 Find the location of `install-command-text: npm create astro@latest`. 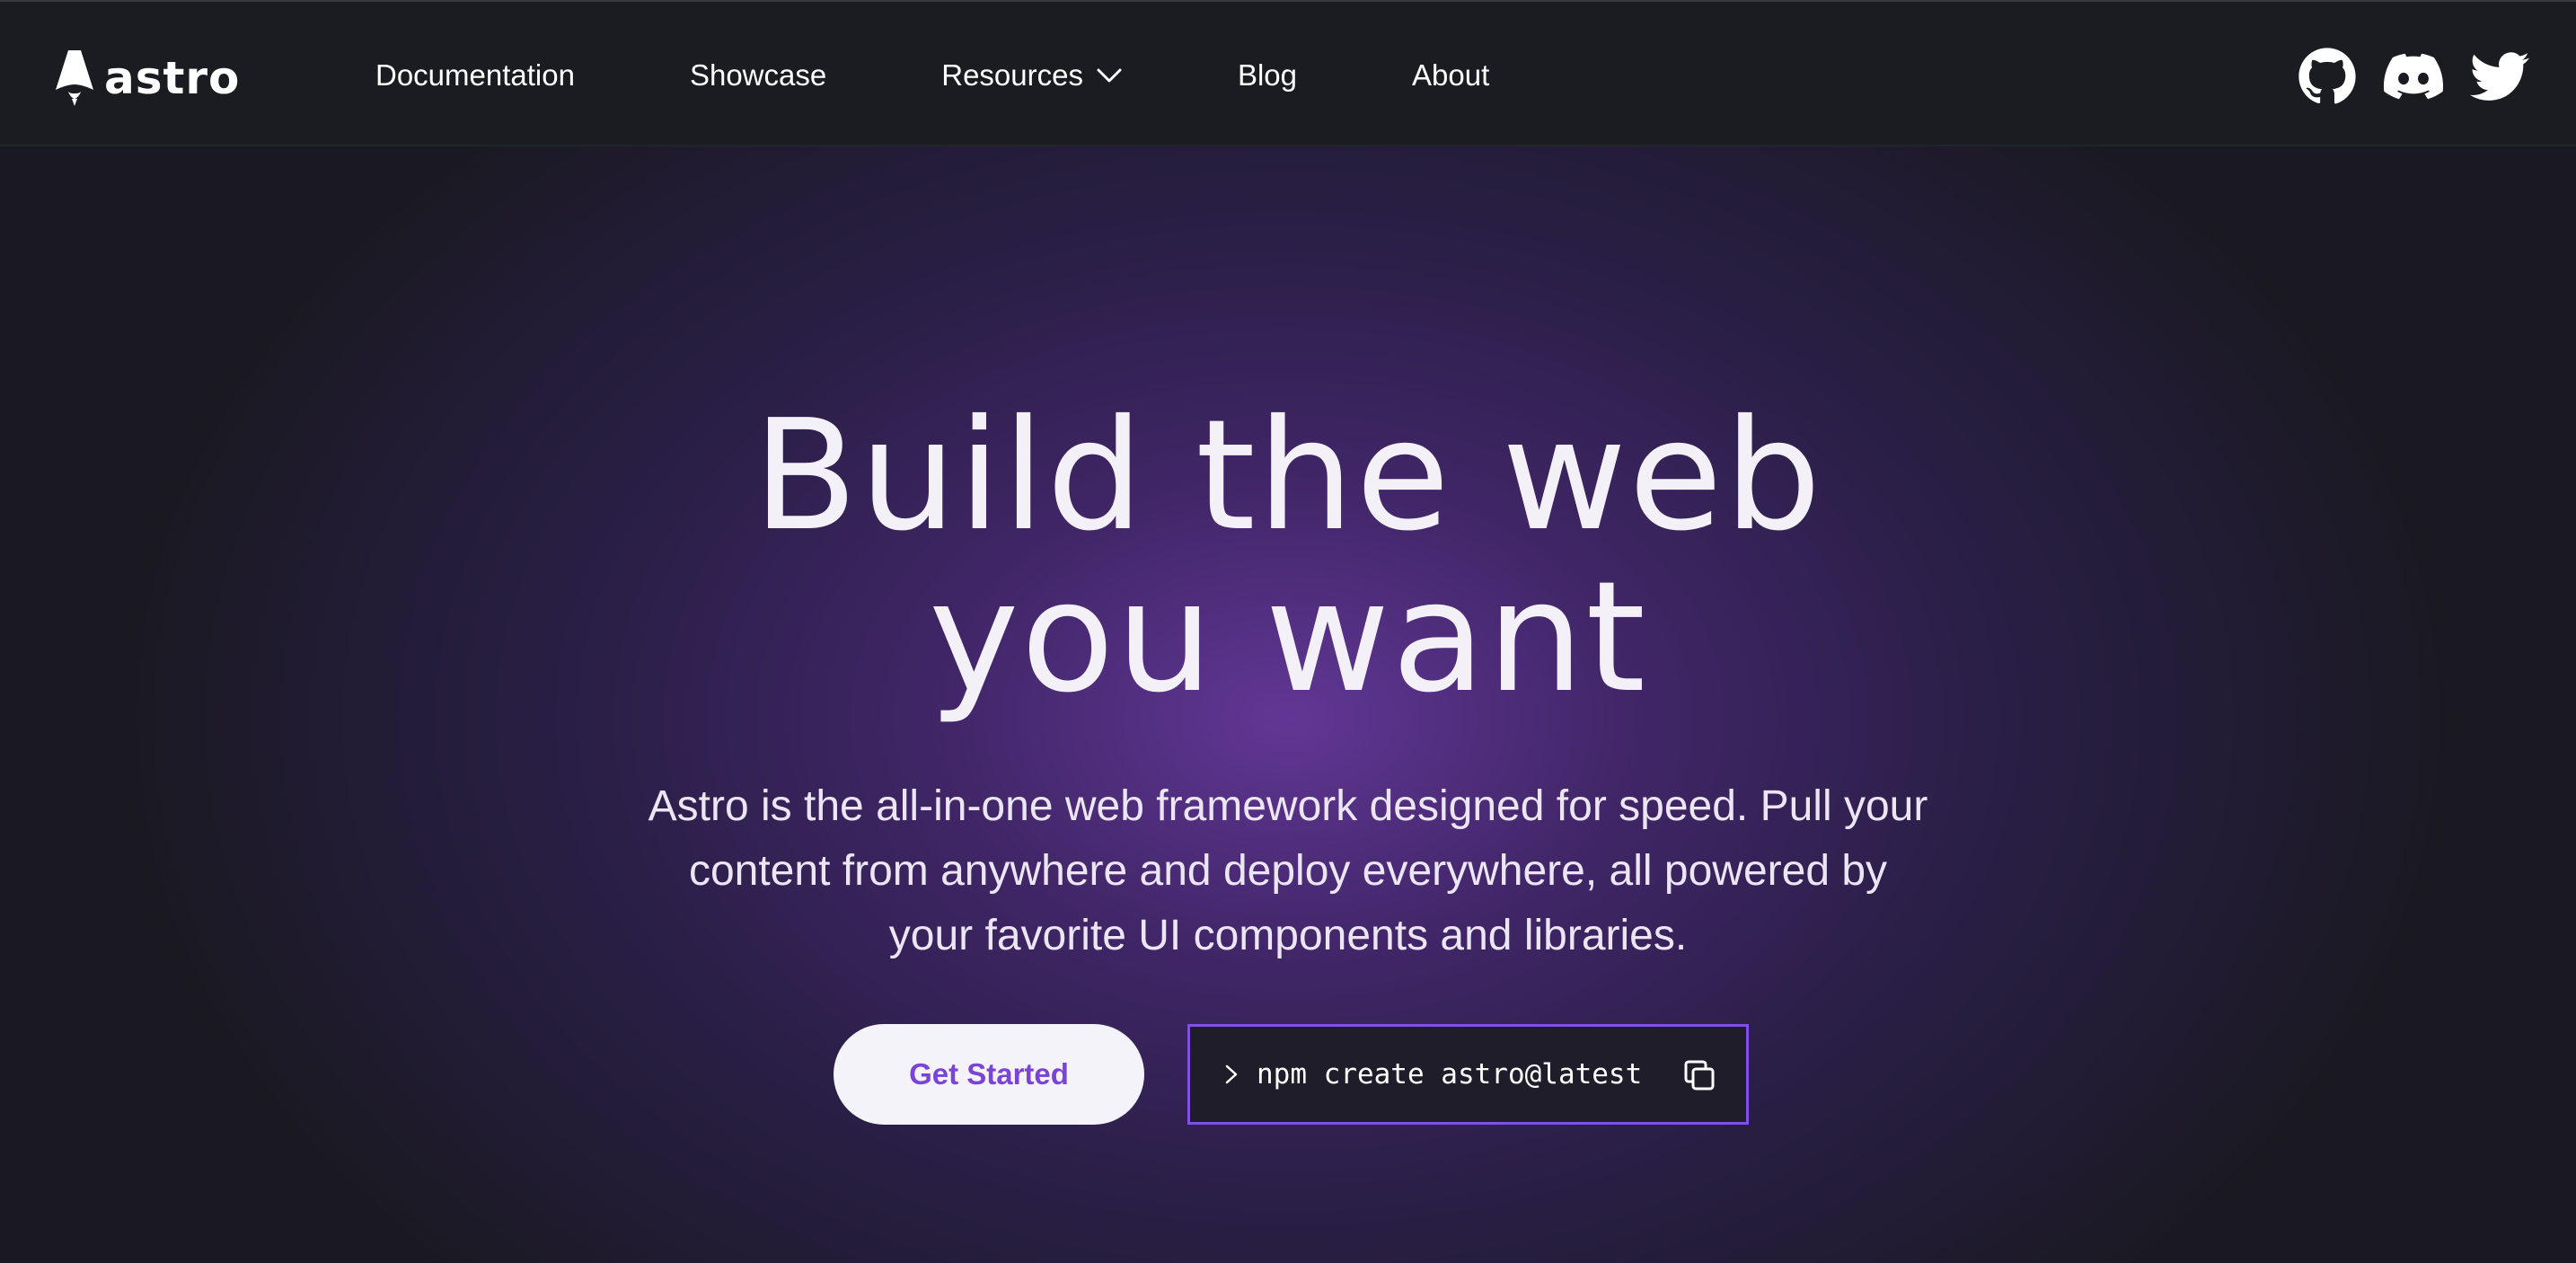

install-command-text: npm create astro@latest is located at coordinates (1450, 1074).